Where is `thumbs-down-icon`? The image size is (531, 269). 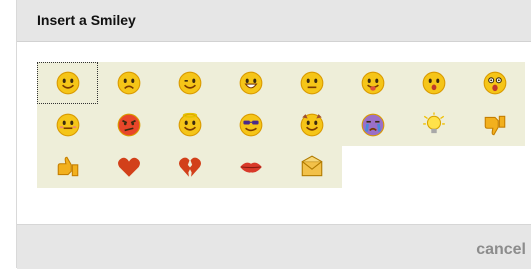 thumbs-down-icon is located at coordinates (495, 125).